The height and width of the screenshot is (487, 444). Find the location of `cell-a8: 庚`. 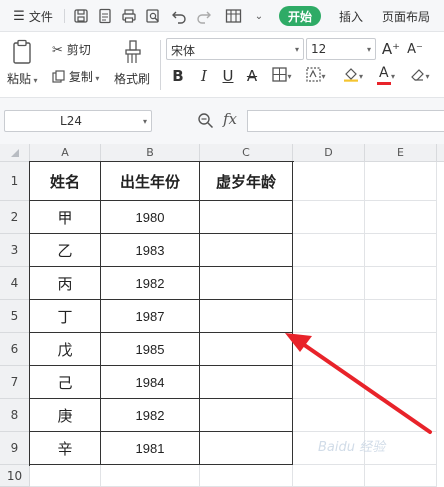

cell-a8: 庚 is located at coordinates (65, 415).